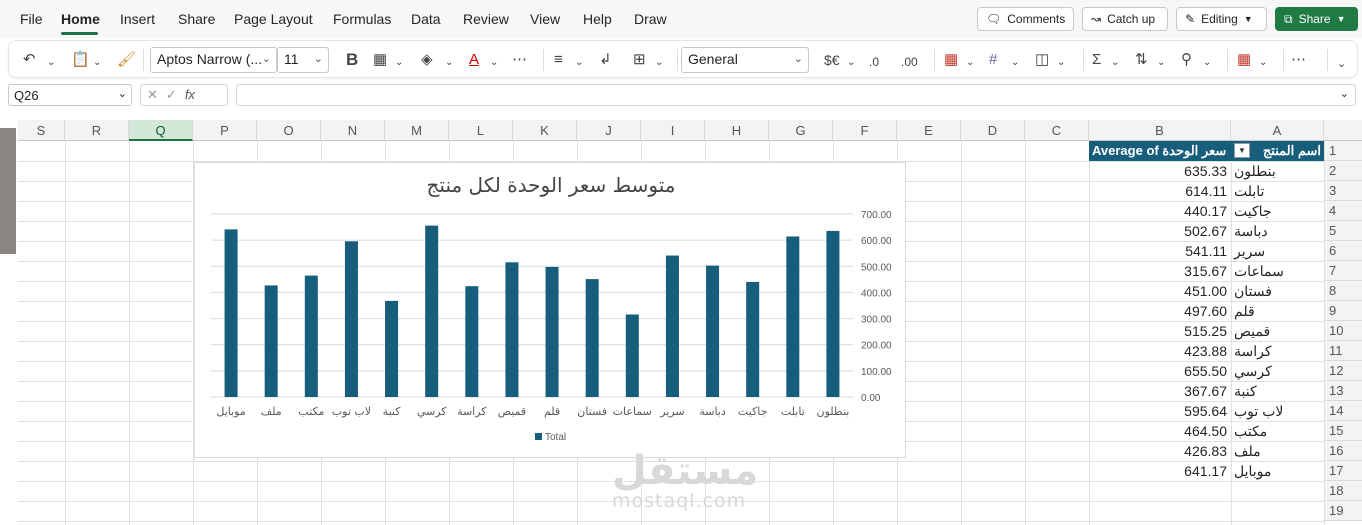 The height and width of the screenshot is (525, 1362). What do you see at coordinates (156, 94) in the screenshot?
I see `cancel-icon: ✕` at bounding box center [156, 94].